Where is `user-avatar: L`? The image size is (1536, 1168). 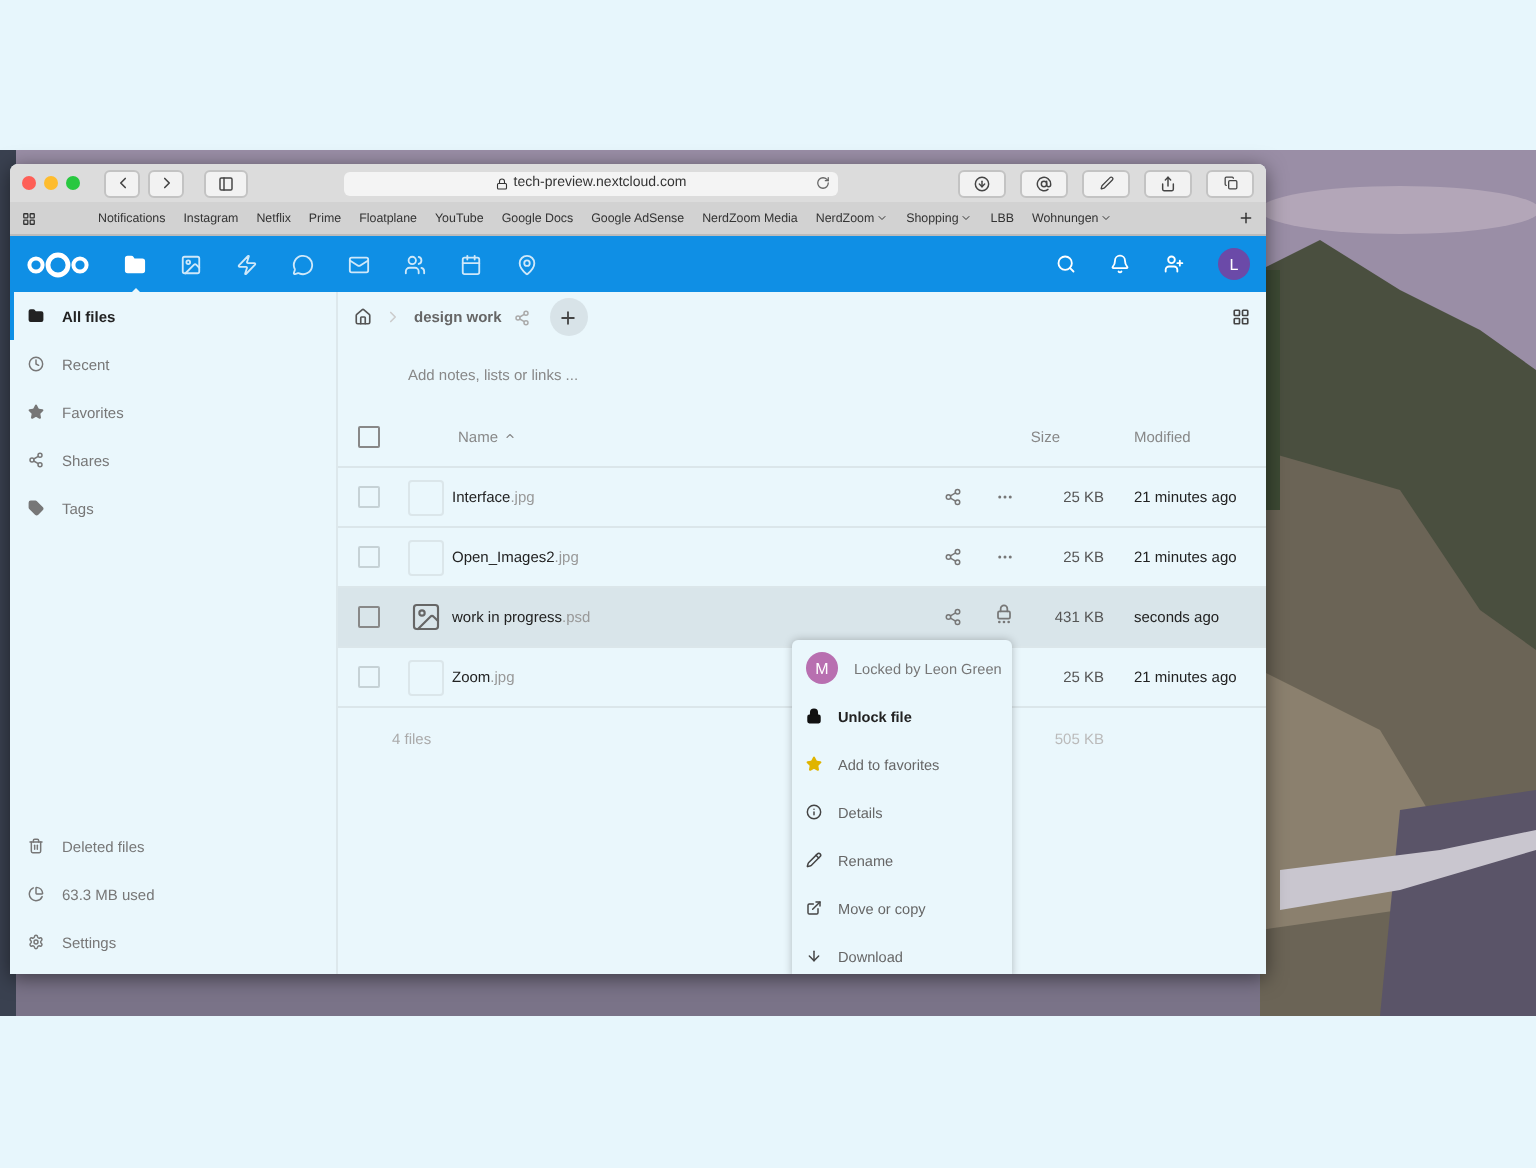 user-avatar: L is located at coordinates (1234, 264).